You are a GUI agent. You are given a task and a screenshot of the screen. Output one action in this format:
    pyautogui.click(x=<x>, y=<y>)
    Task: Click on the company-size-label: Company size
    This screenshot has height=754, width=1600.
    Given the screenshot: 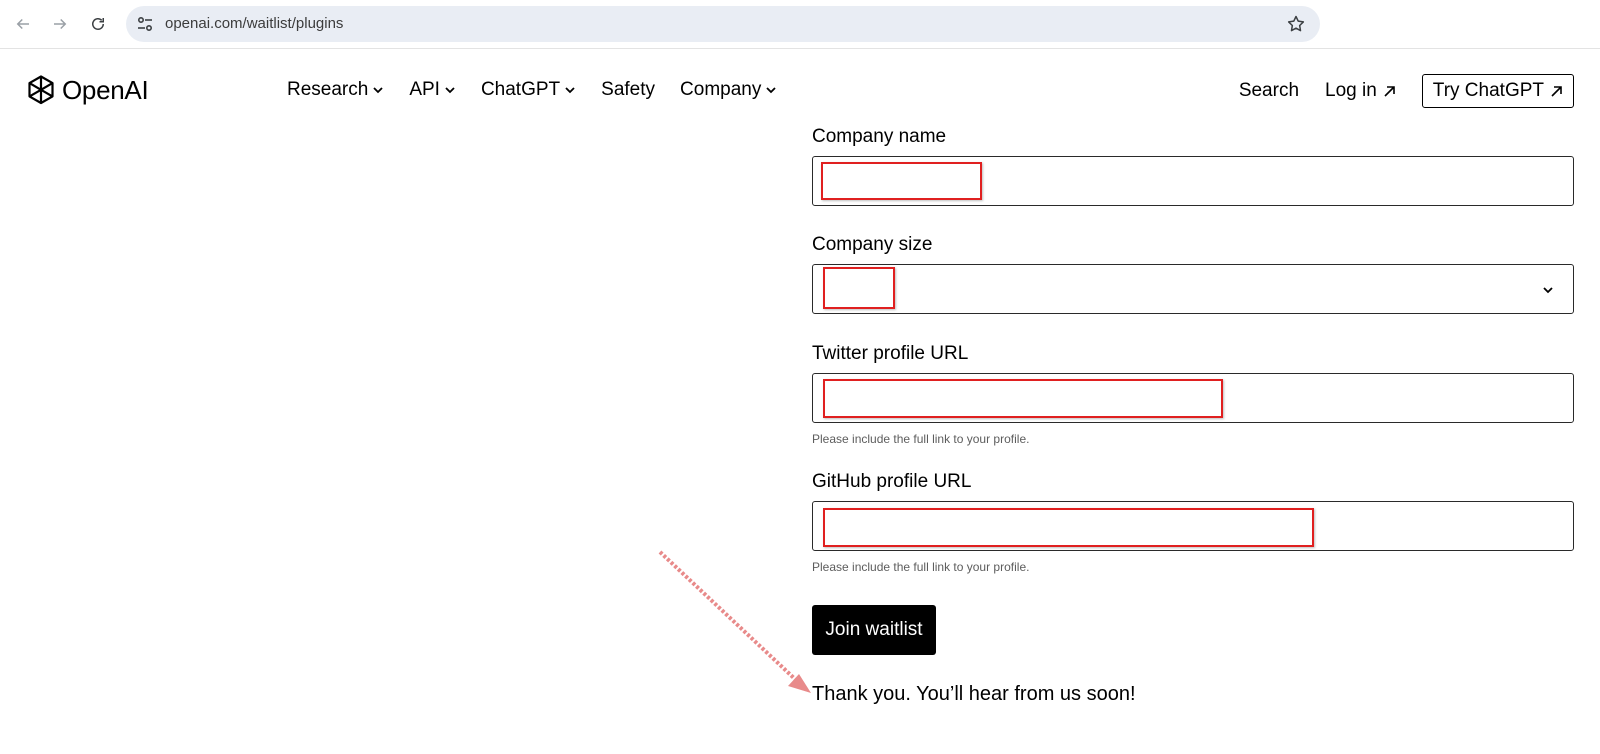 What is the action you would take?
    pyautogui.click(x=872, y=244)
    